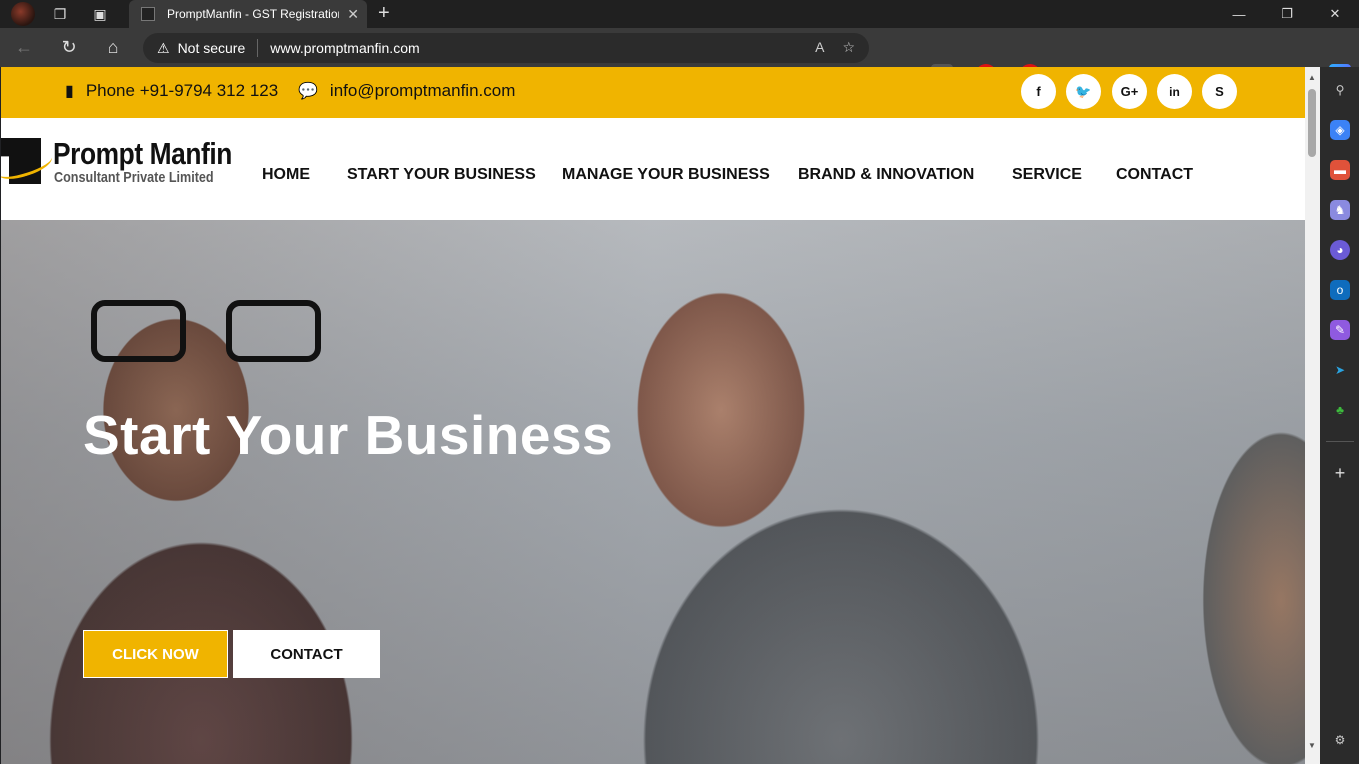 This screenshot has height=764, width=1359. I want to click on nav-contact: CONTACT, so click(1154, 175).